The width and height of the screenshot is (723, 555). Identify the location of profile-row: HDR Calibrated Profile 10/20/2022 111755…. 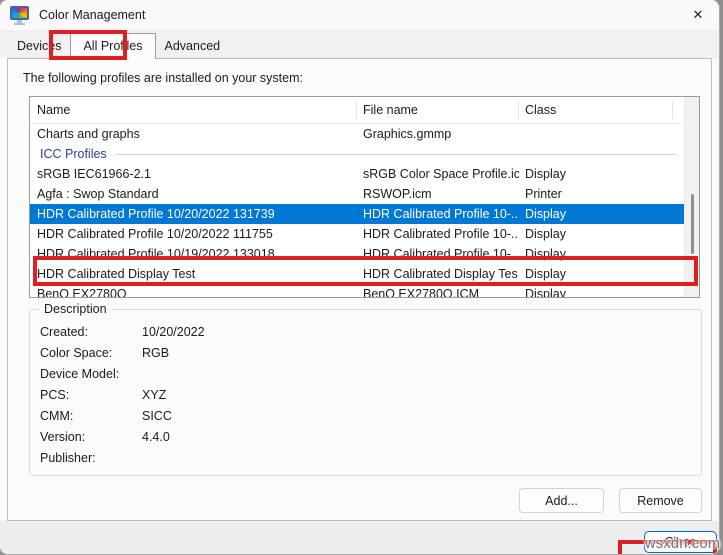
(358, 234).